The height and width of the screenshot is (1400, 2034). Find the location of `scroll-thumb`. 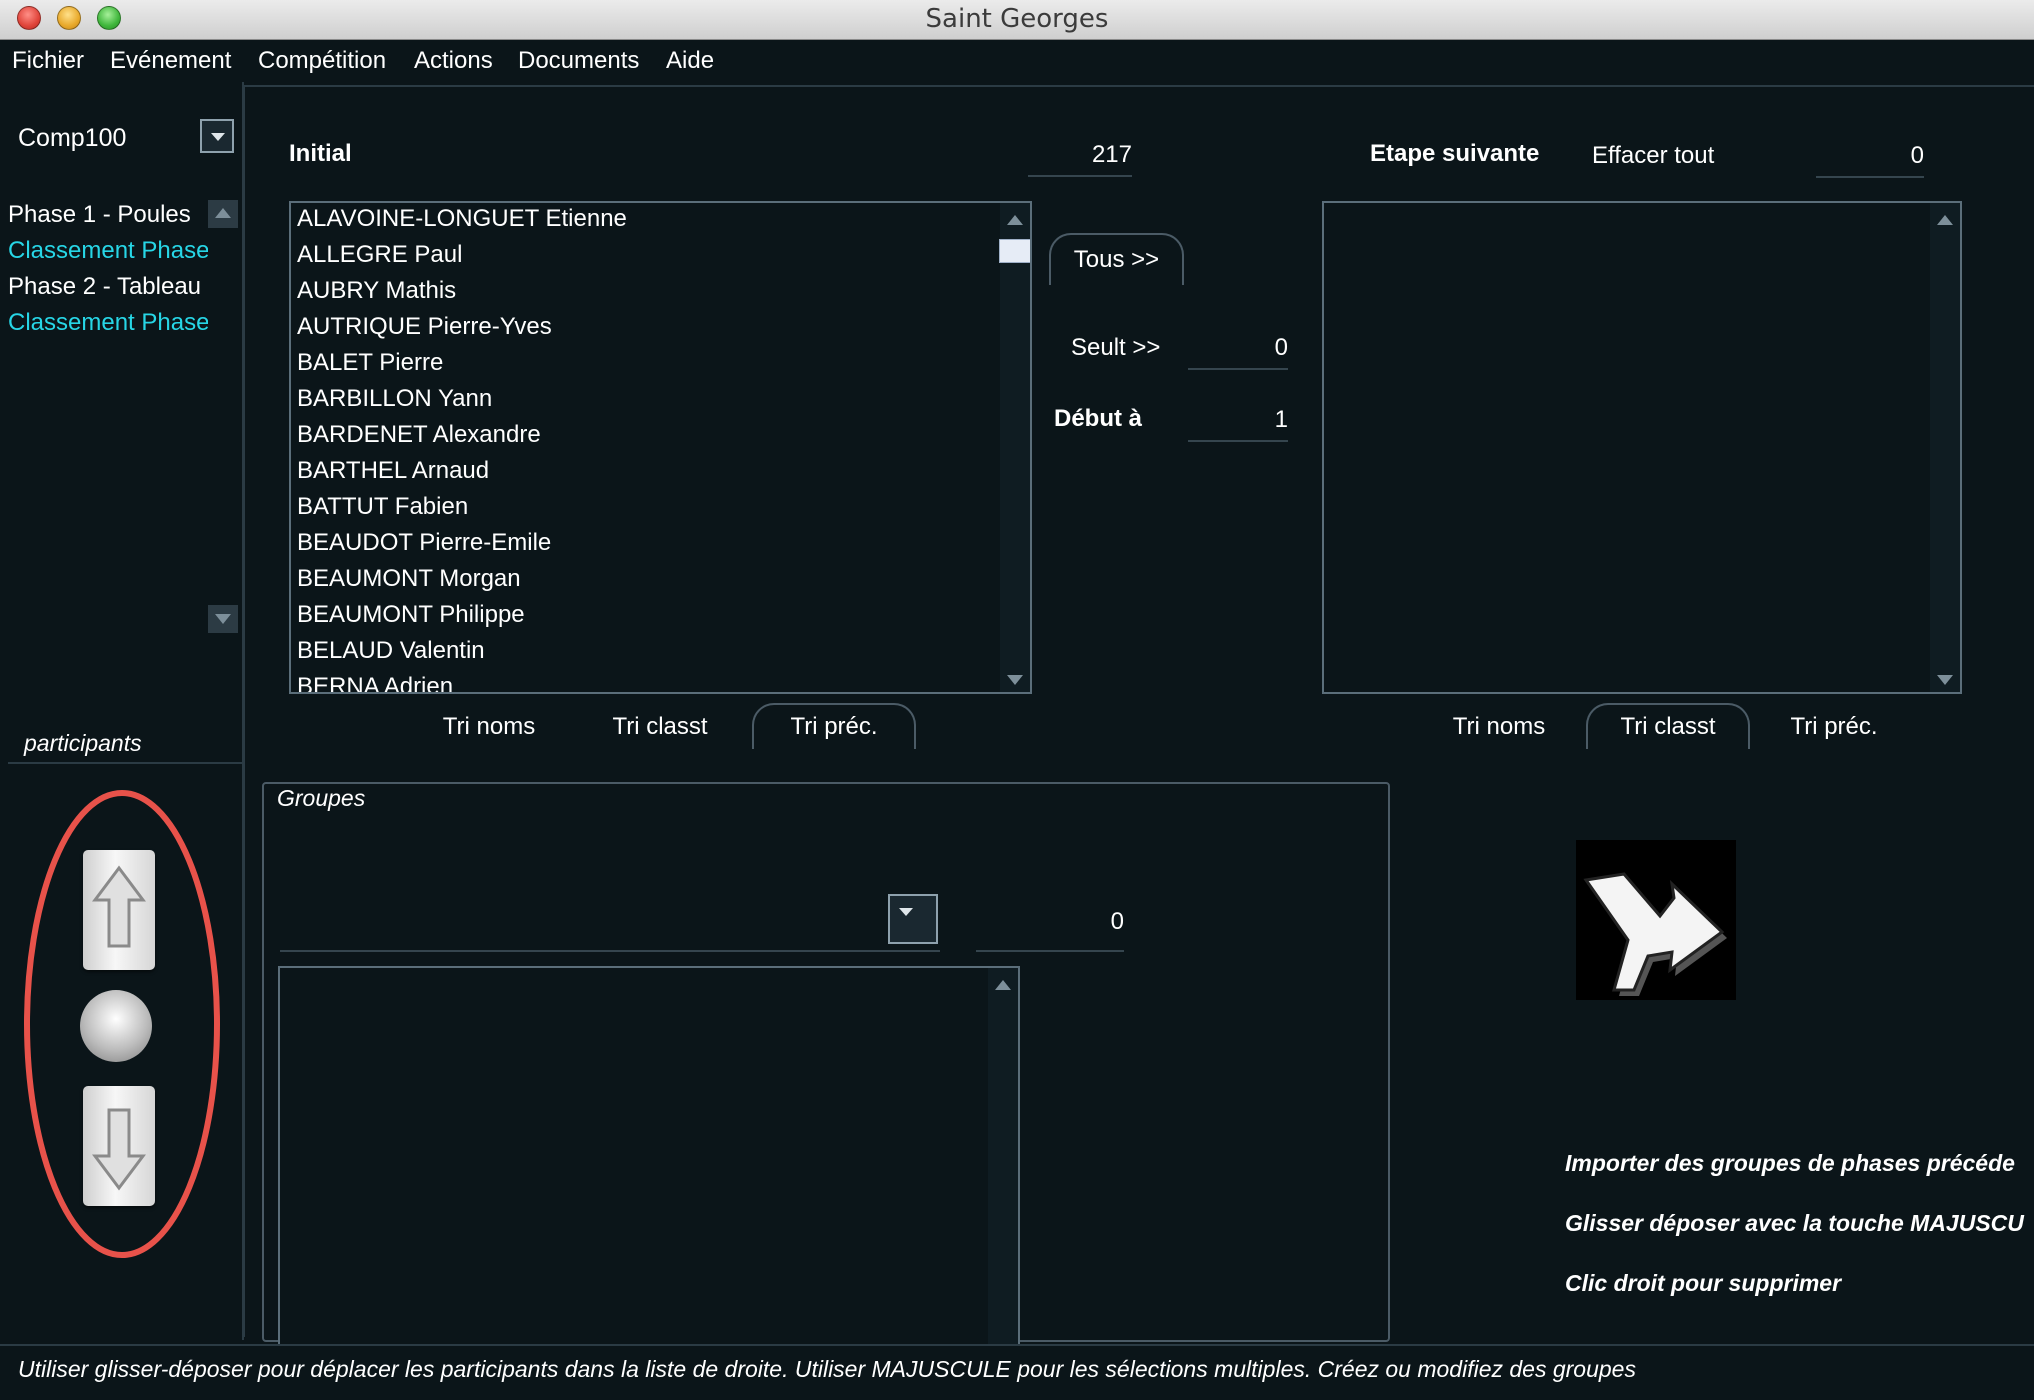

scroll-thumb is located at coordinates (1014, 251).